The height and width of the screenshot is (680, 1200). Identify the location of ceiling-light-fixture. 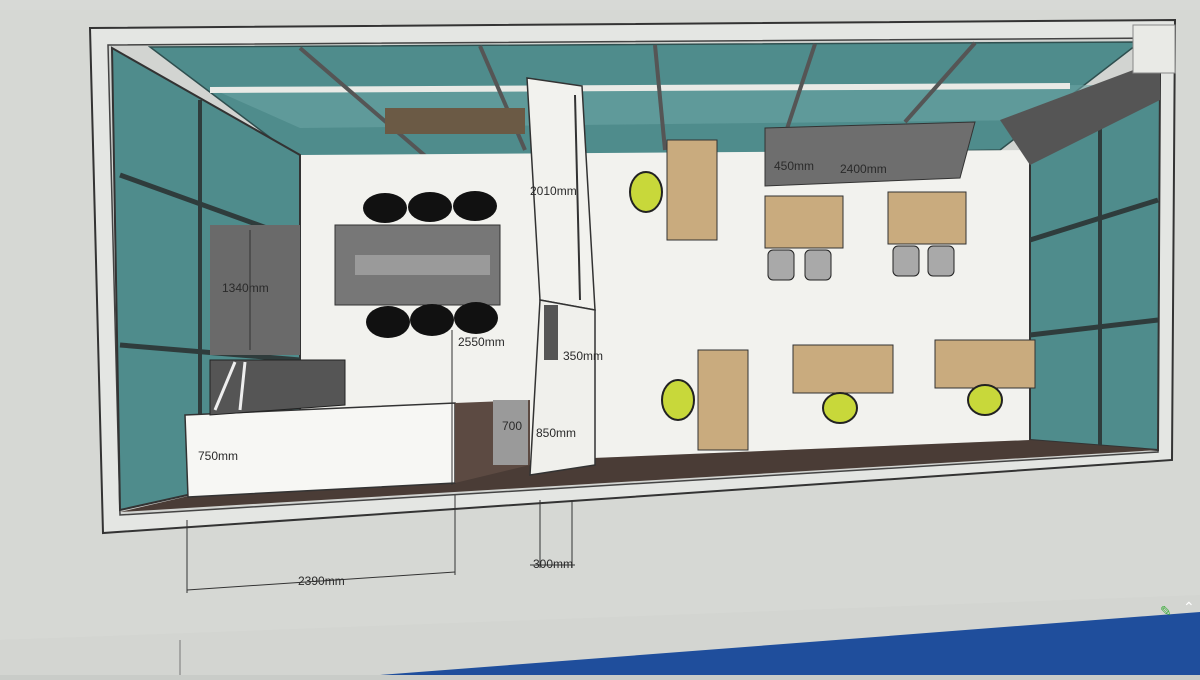
(455, 121).